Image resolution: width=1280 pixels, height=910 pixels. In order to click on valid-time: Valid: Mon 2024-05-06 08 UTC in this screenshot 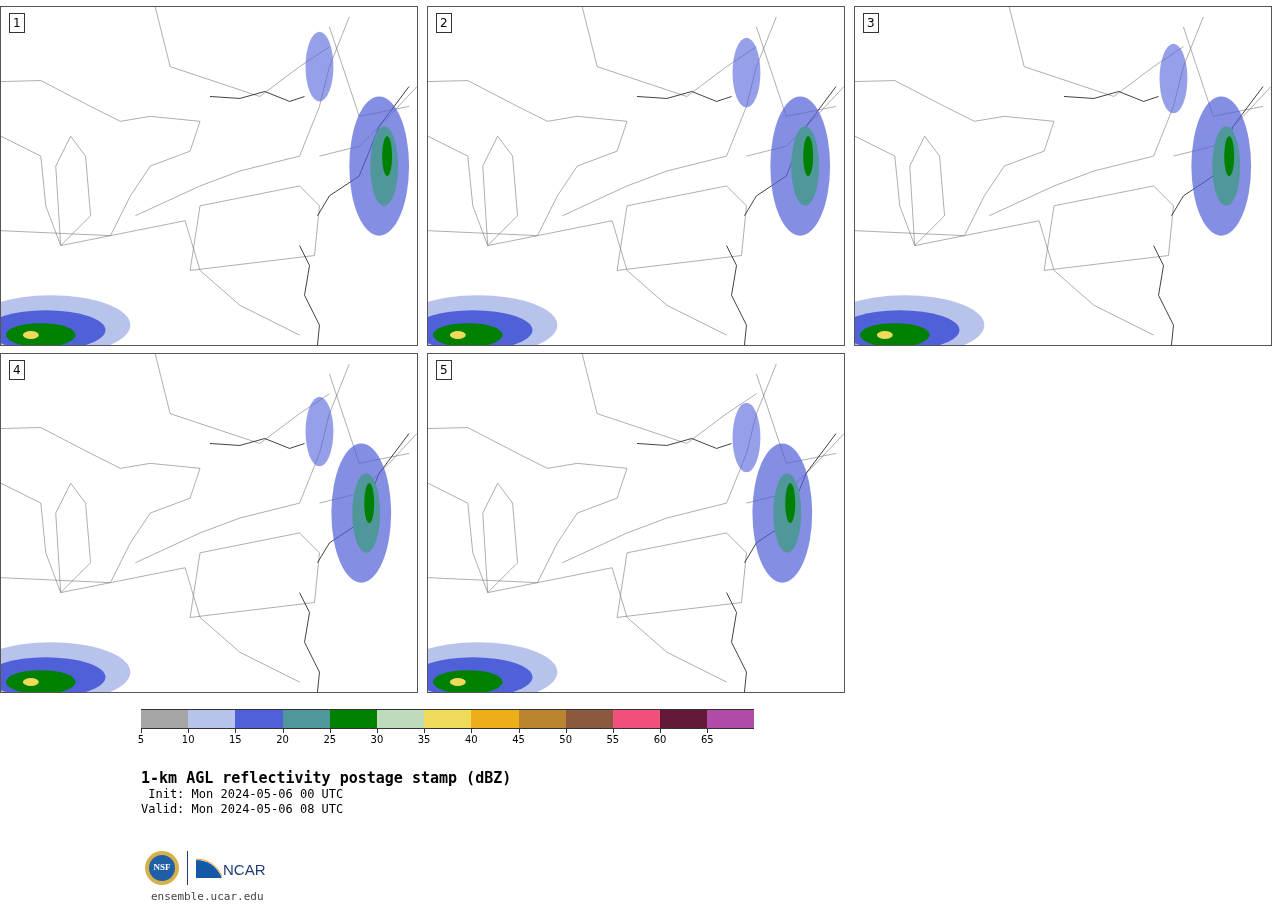, I will do `click(243, 809)`.